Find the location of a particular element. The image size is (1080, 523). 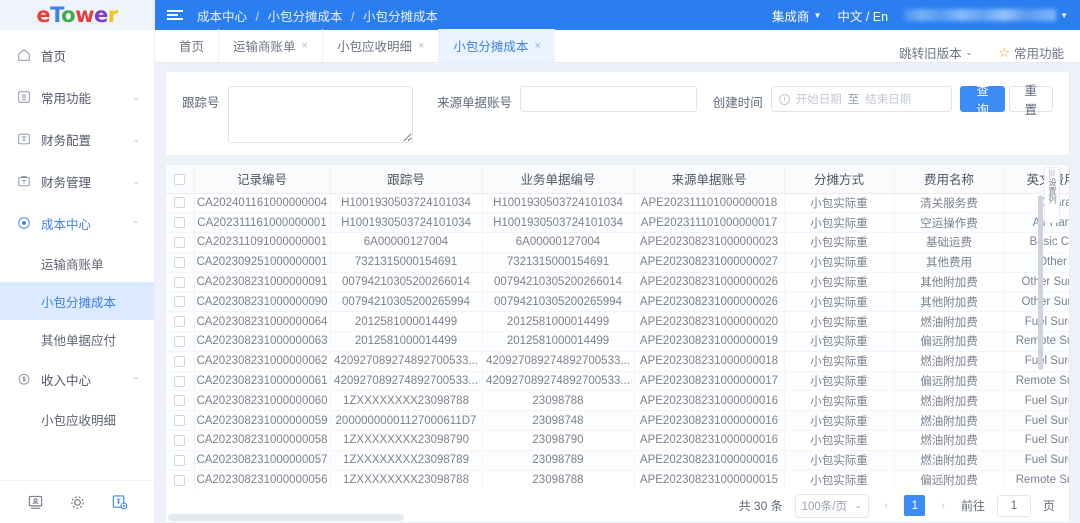

breadcrumb-item-1: 成本中心 is located at coordinates (222, 17).